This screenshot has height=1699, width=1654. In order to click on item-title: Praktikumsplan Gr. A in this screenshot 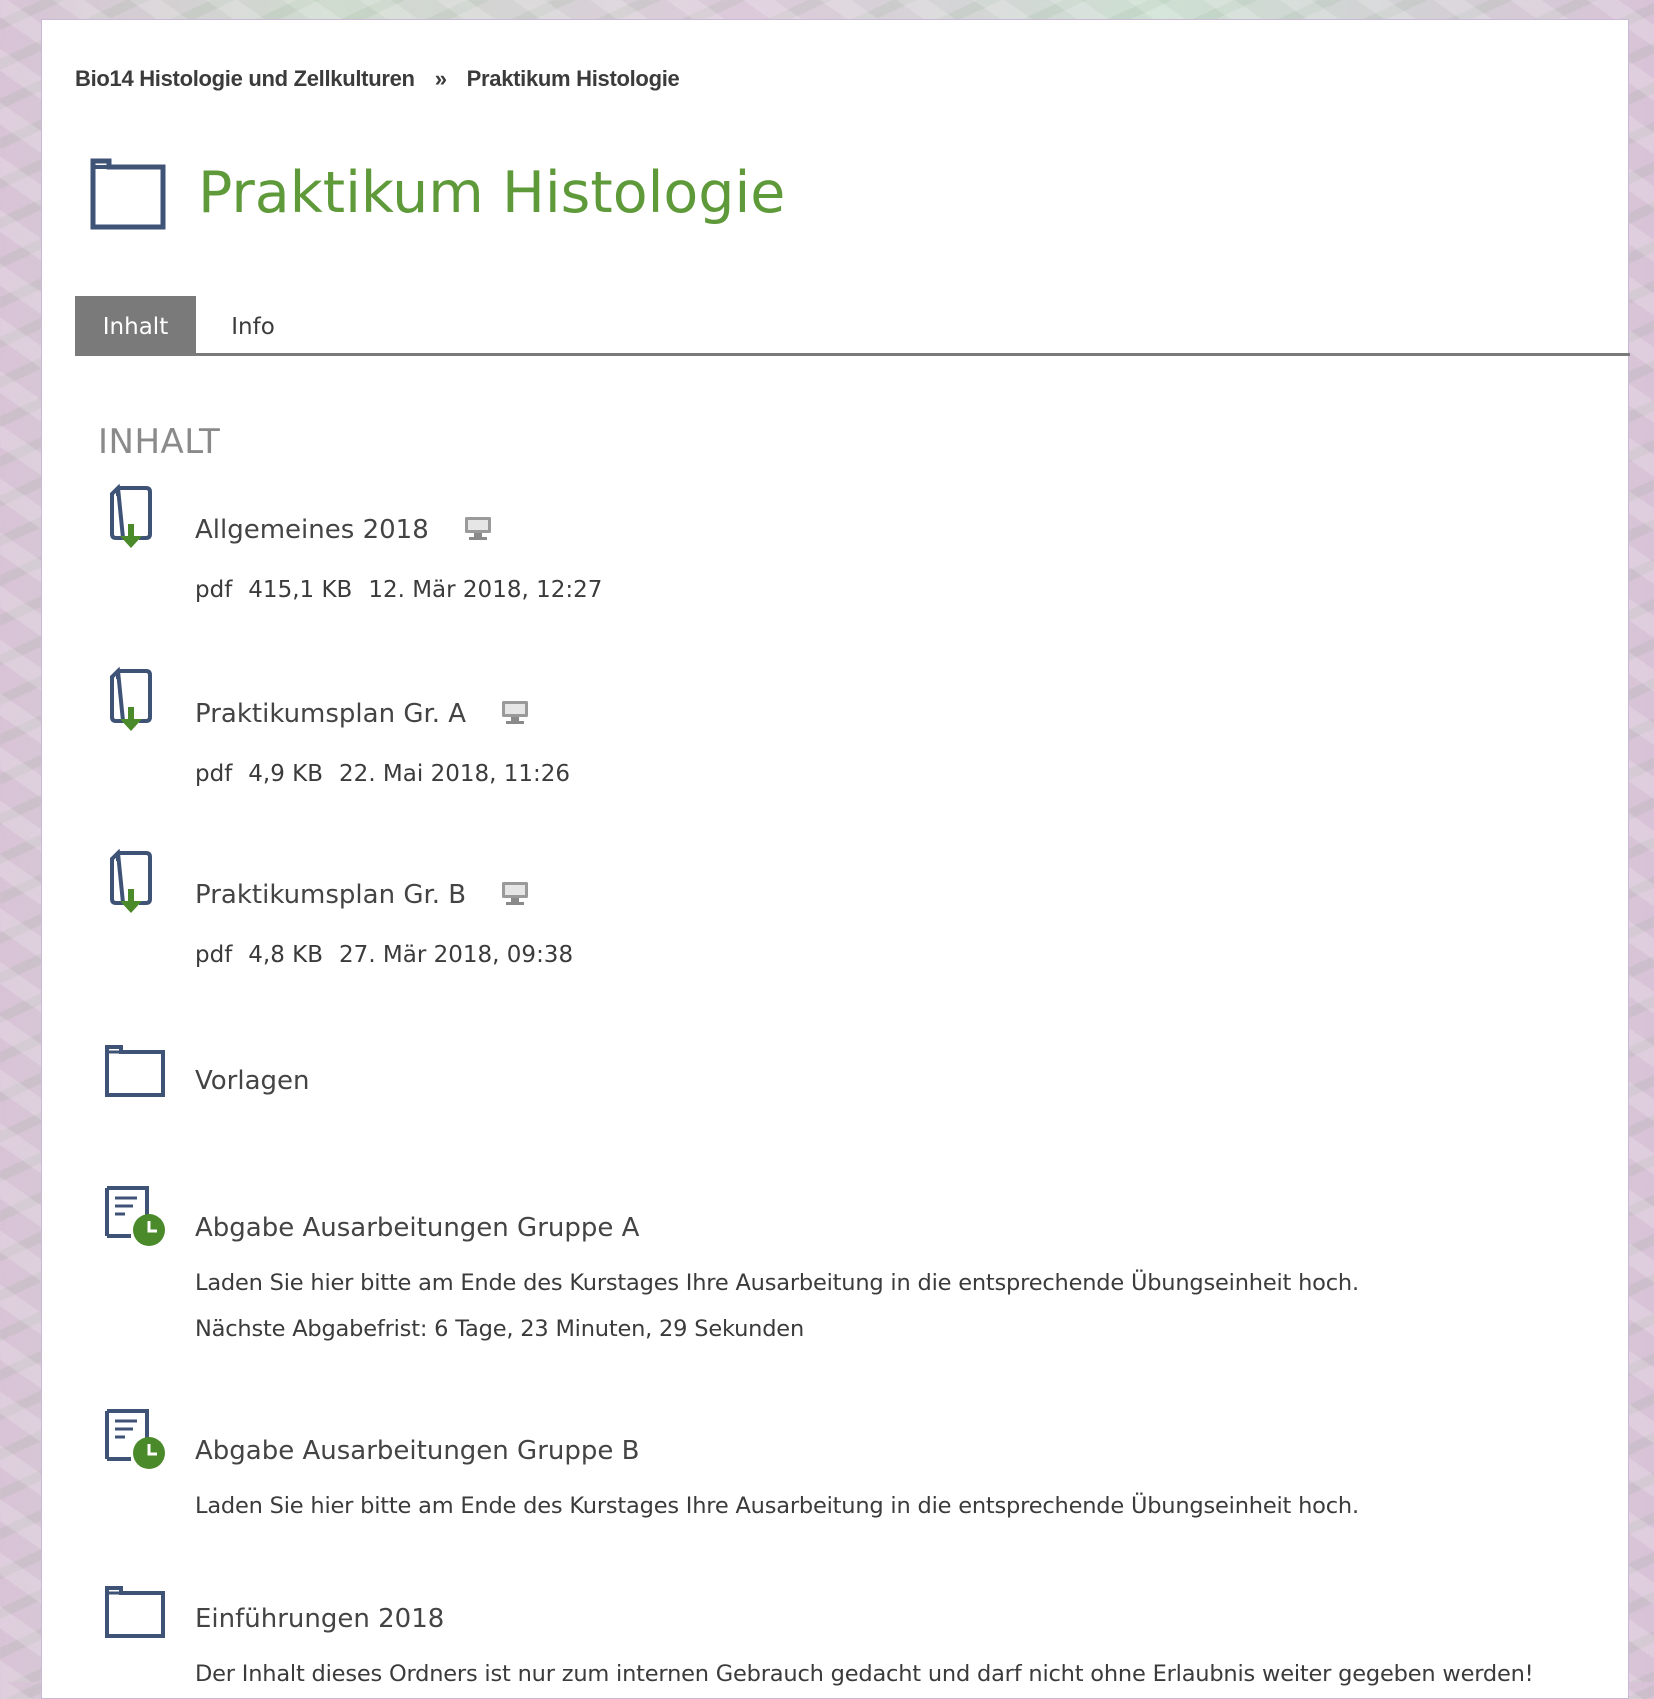, I will do `click(330, 714)`.